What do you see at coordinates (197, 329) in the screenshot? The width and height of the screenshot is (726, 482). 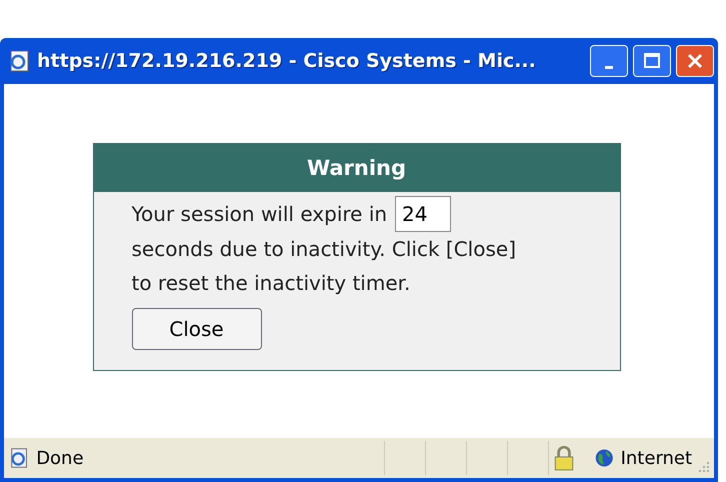 I see `close-dialog-button: Close` at bounding box center [197, 329].